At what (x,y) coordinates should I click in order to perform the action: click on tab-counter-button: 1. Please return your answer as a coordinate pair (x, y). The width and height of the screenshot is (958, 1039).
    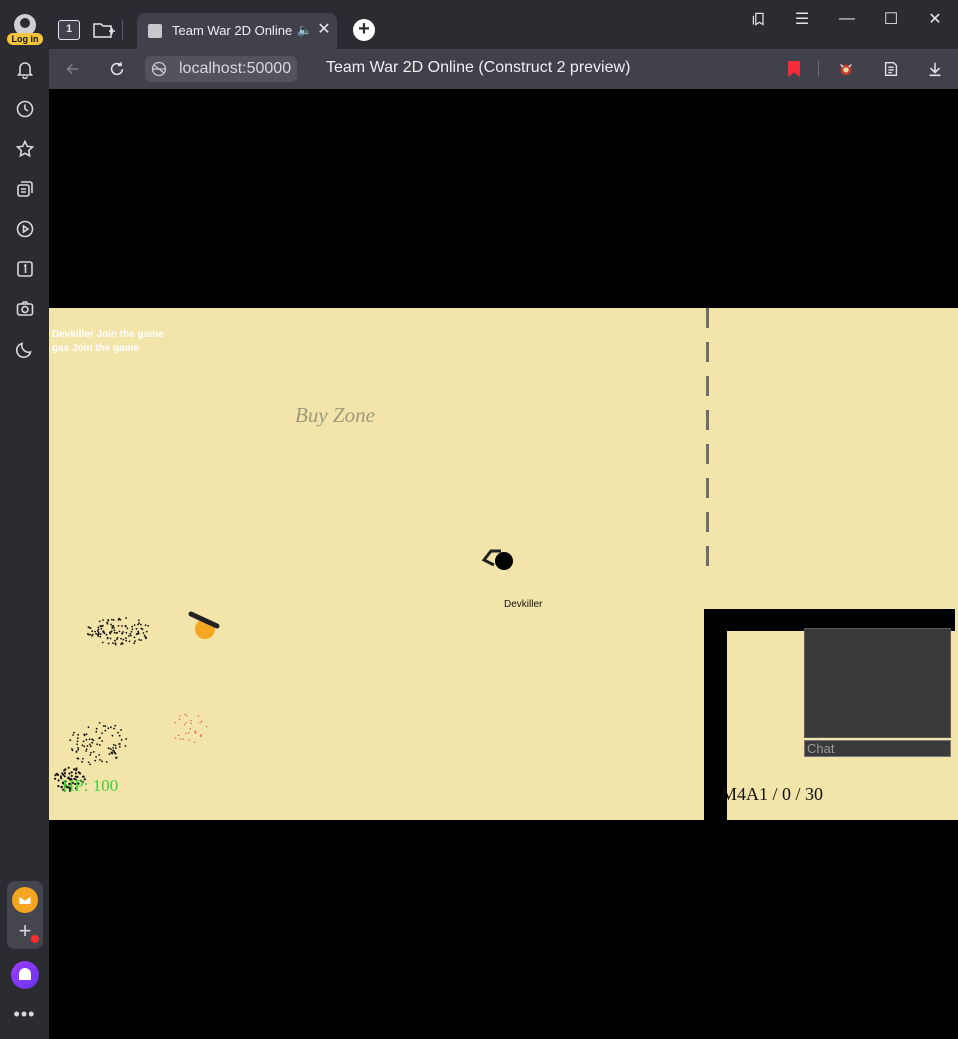
    Looking at the image, I should click on (69, 30).